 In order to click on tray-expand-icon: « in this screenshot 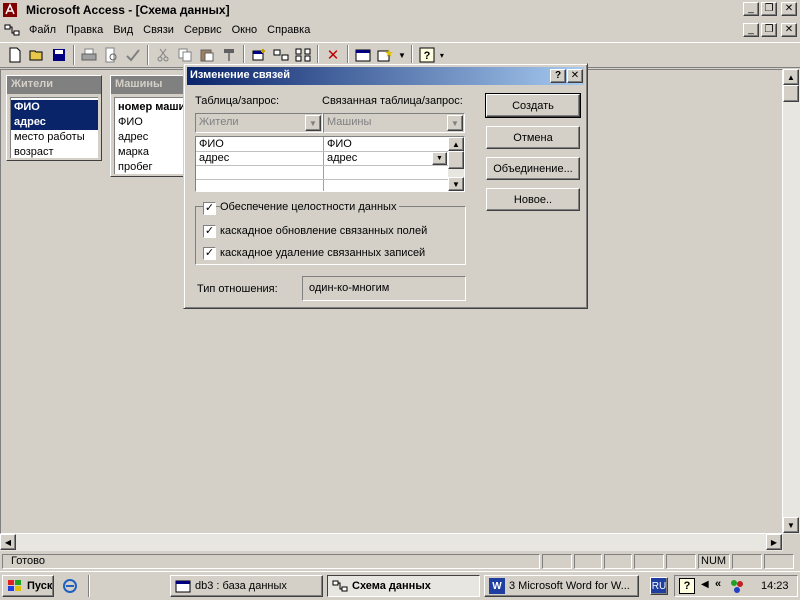, I will do `click(718, 584)`.